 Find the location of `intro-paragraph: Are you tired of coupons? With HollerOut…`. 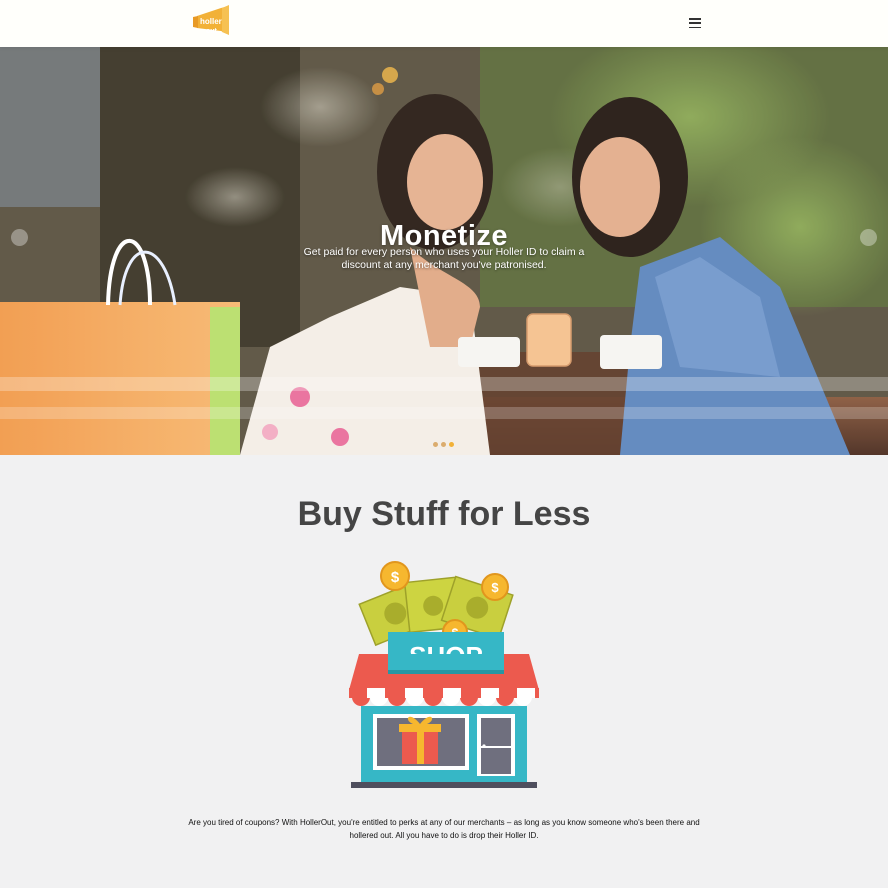

intro-paragraph: Are you tired of coupons? With HollerOut… is located at coordinates (444, 829).